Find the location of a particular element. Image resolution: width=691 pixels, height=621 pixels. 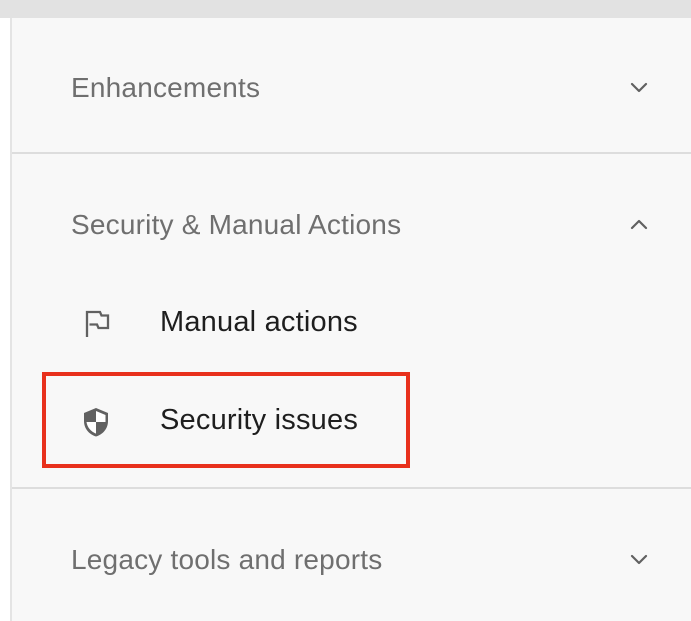

shield-icon is located at coordinates (96, 422).